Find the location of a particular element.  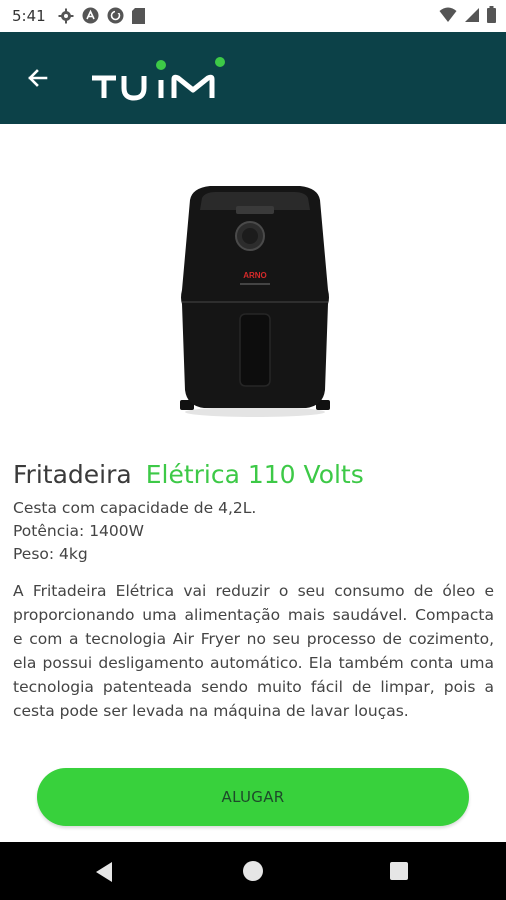

spec-power: Potência: 1400W is located at coordinates (78, 531).